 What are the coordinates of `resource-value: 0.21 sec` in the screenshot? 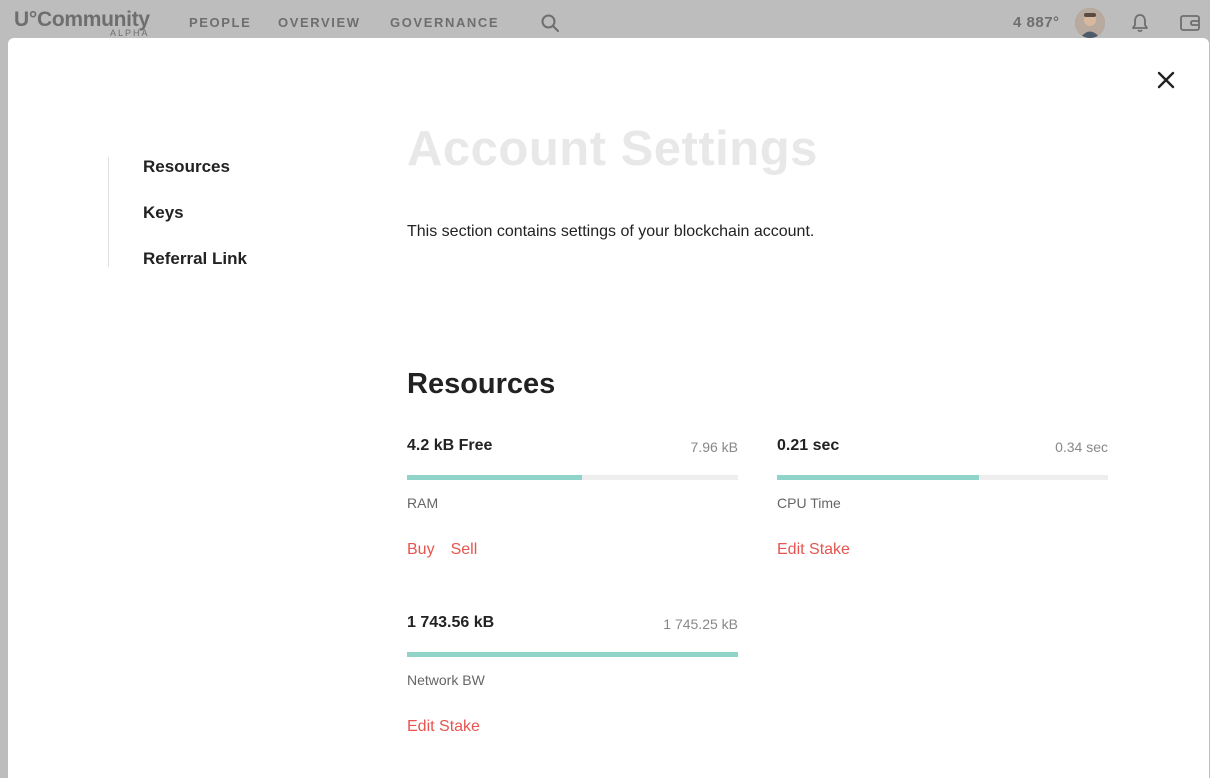 It's located at (808, 445).